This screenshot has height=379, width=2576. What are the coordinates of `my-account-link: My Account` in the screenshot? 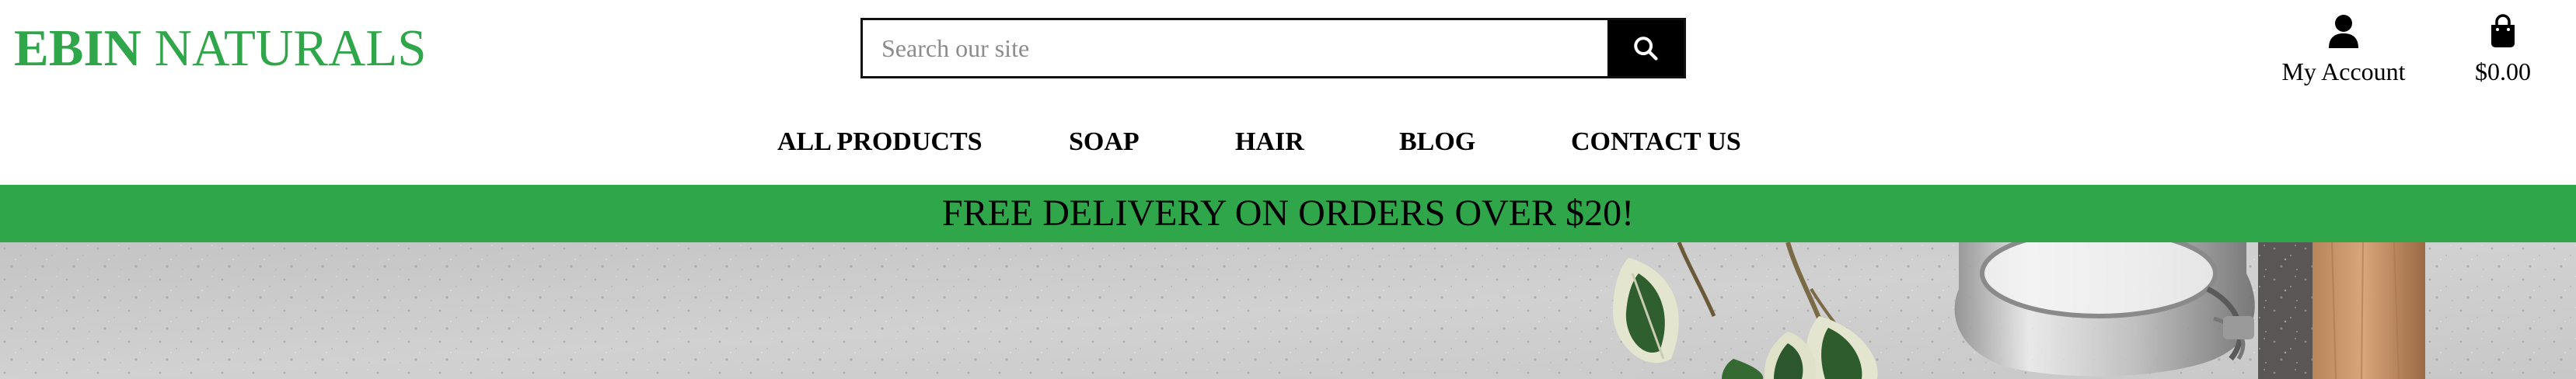 It's located at (2344, 47).